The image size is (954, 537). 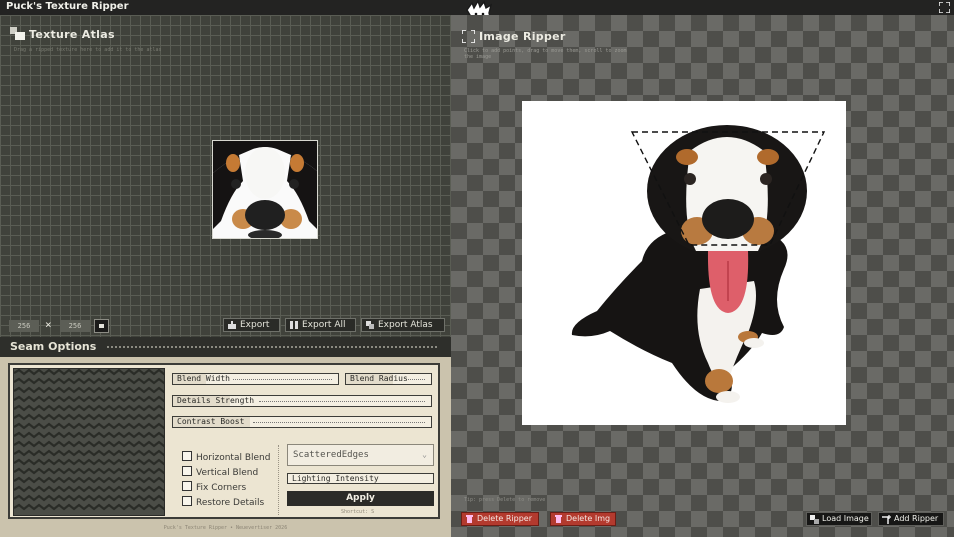 What do you see at coordinates (53, 346) in the screenshot?
I see `seam-options-title: Seam Options` at bounding box center [53, 346].